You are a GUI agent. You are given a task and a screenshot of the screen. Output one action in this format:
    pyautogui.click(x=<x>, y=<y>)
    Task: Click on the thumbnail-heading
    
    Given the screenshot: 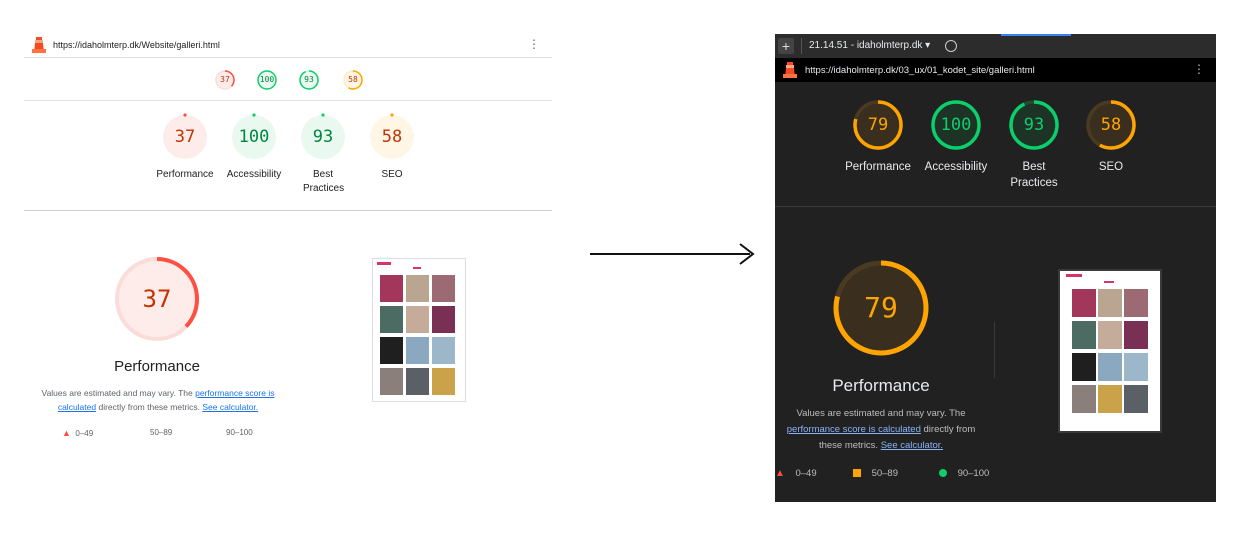 What is the action you would take?
    pyautogui.click(x=1109, y=282)
    